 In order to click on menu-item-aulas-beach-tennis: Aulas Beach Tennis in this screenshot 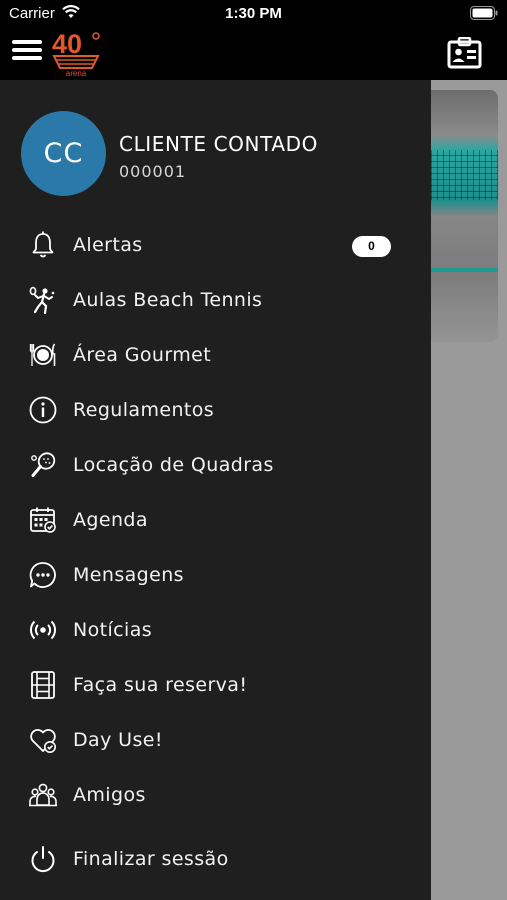, I will do `click(215, 300)`.